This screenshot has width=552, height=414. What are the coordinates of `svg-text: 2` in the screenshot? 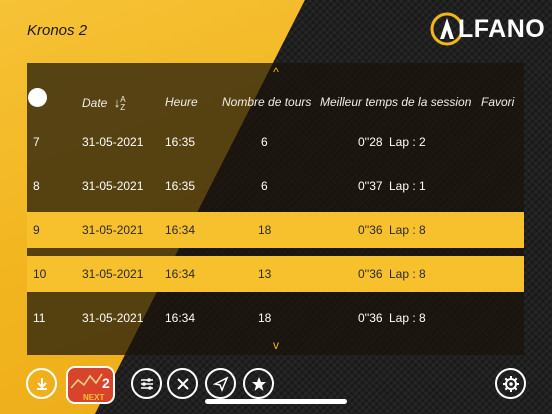 It's located at (106, 383).